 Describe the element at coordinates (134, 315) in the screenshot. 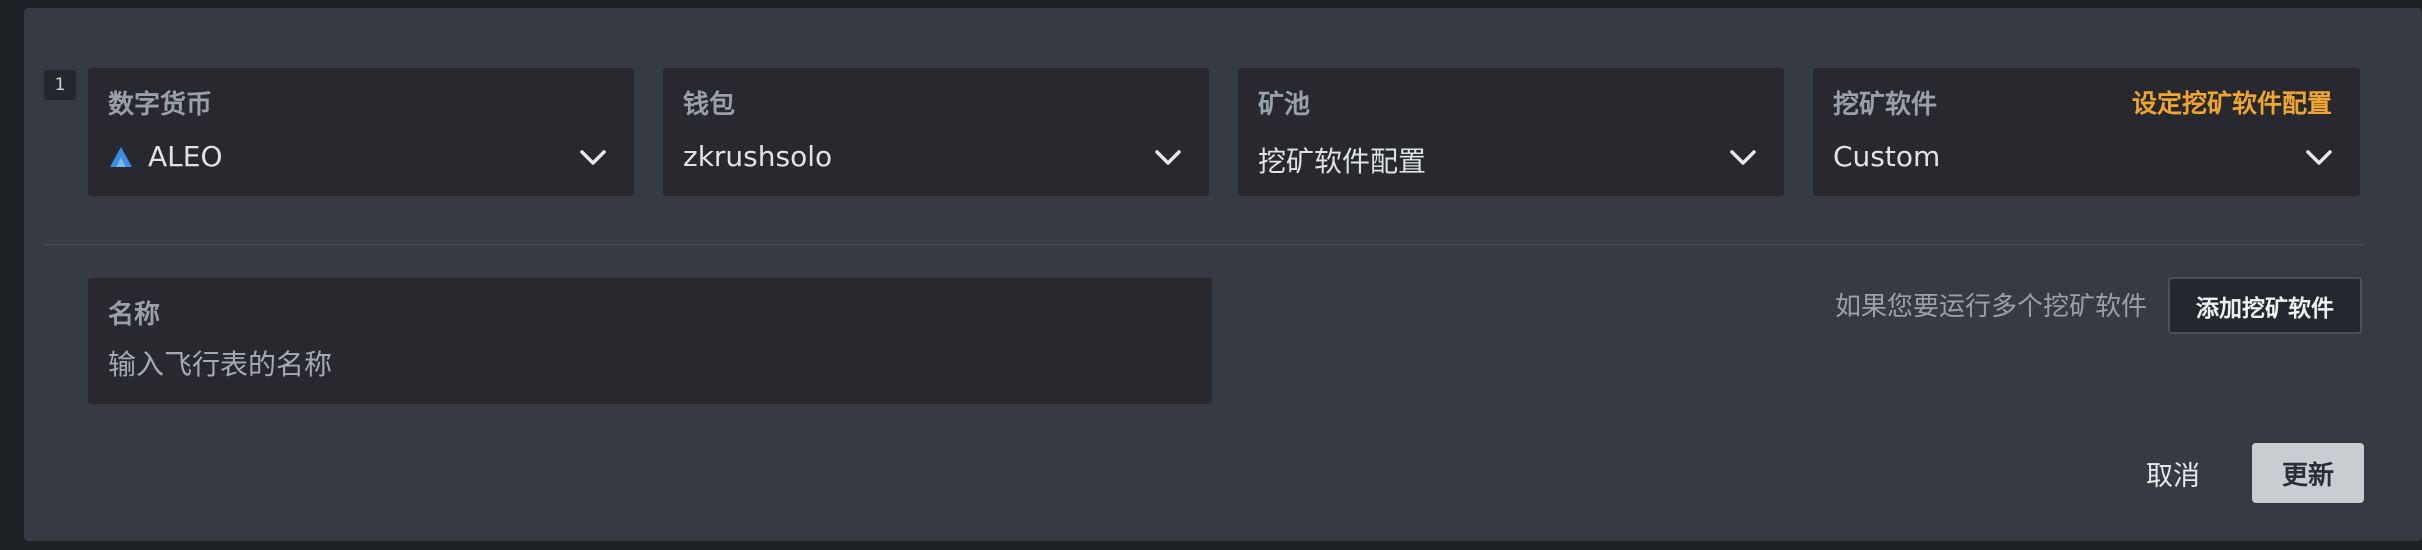

I see `name-label: 名称` at that location.